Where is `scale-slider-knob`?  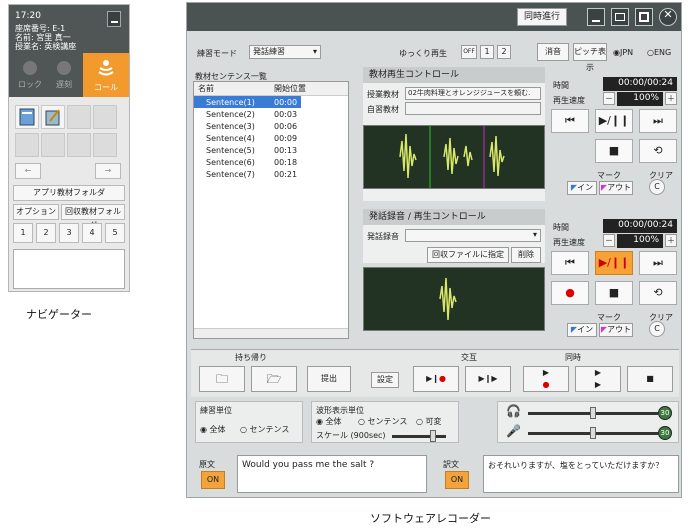 scale-slider-knob is located at coordinates (433, 436).